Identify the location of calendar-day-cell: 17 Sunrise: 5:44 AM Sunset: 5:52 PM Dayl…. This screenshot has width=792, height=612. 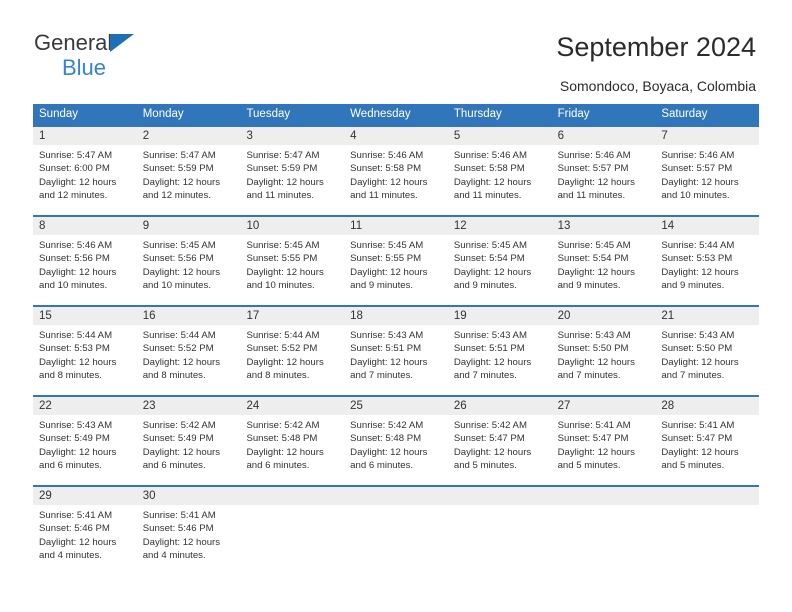
(292, 348).